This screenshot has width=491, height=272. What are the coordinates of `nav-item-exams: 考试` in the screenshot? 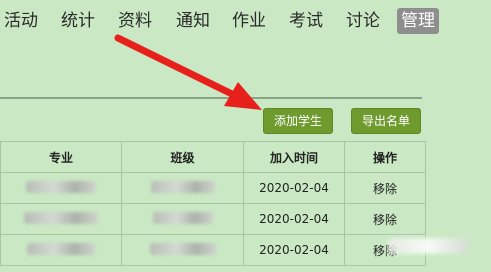 It's located at (306, 21).